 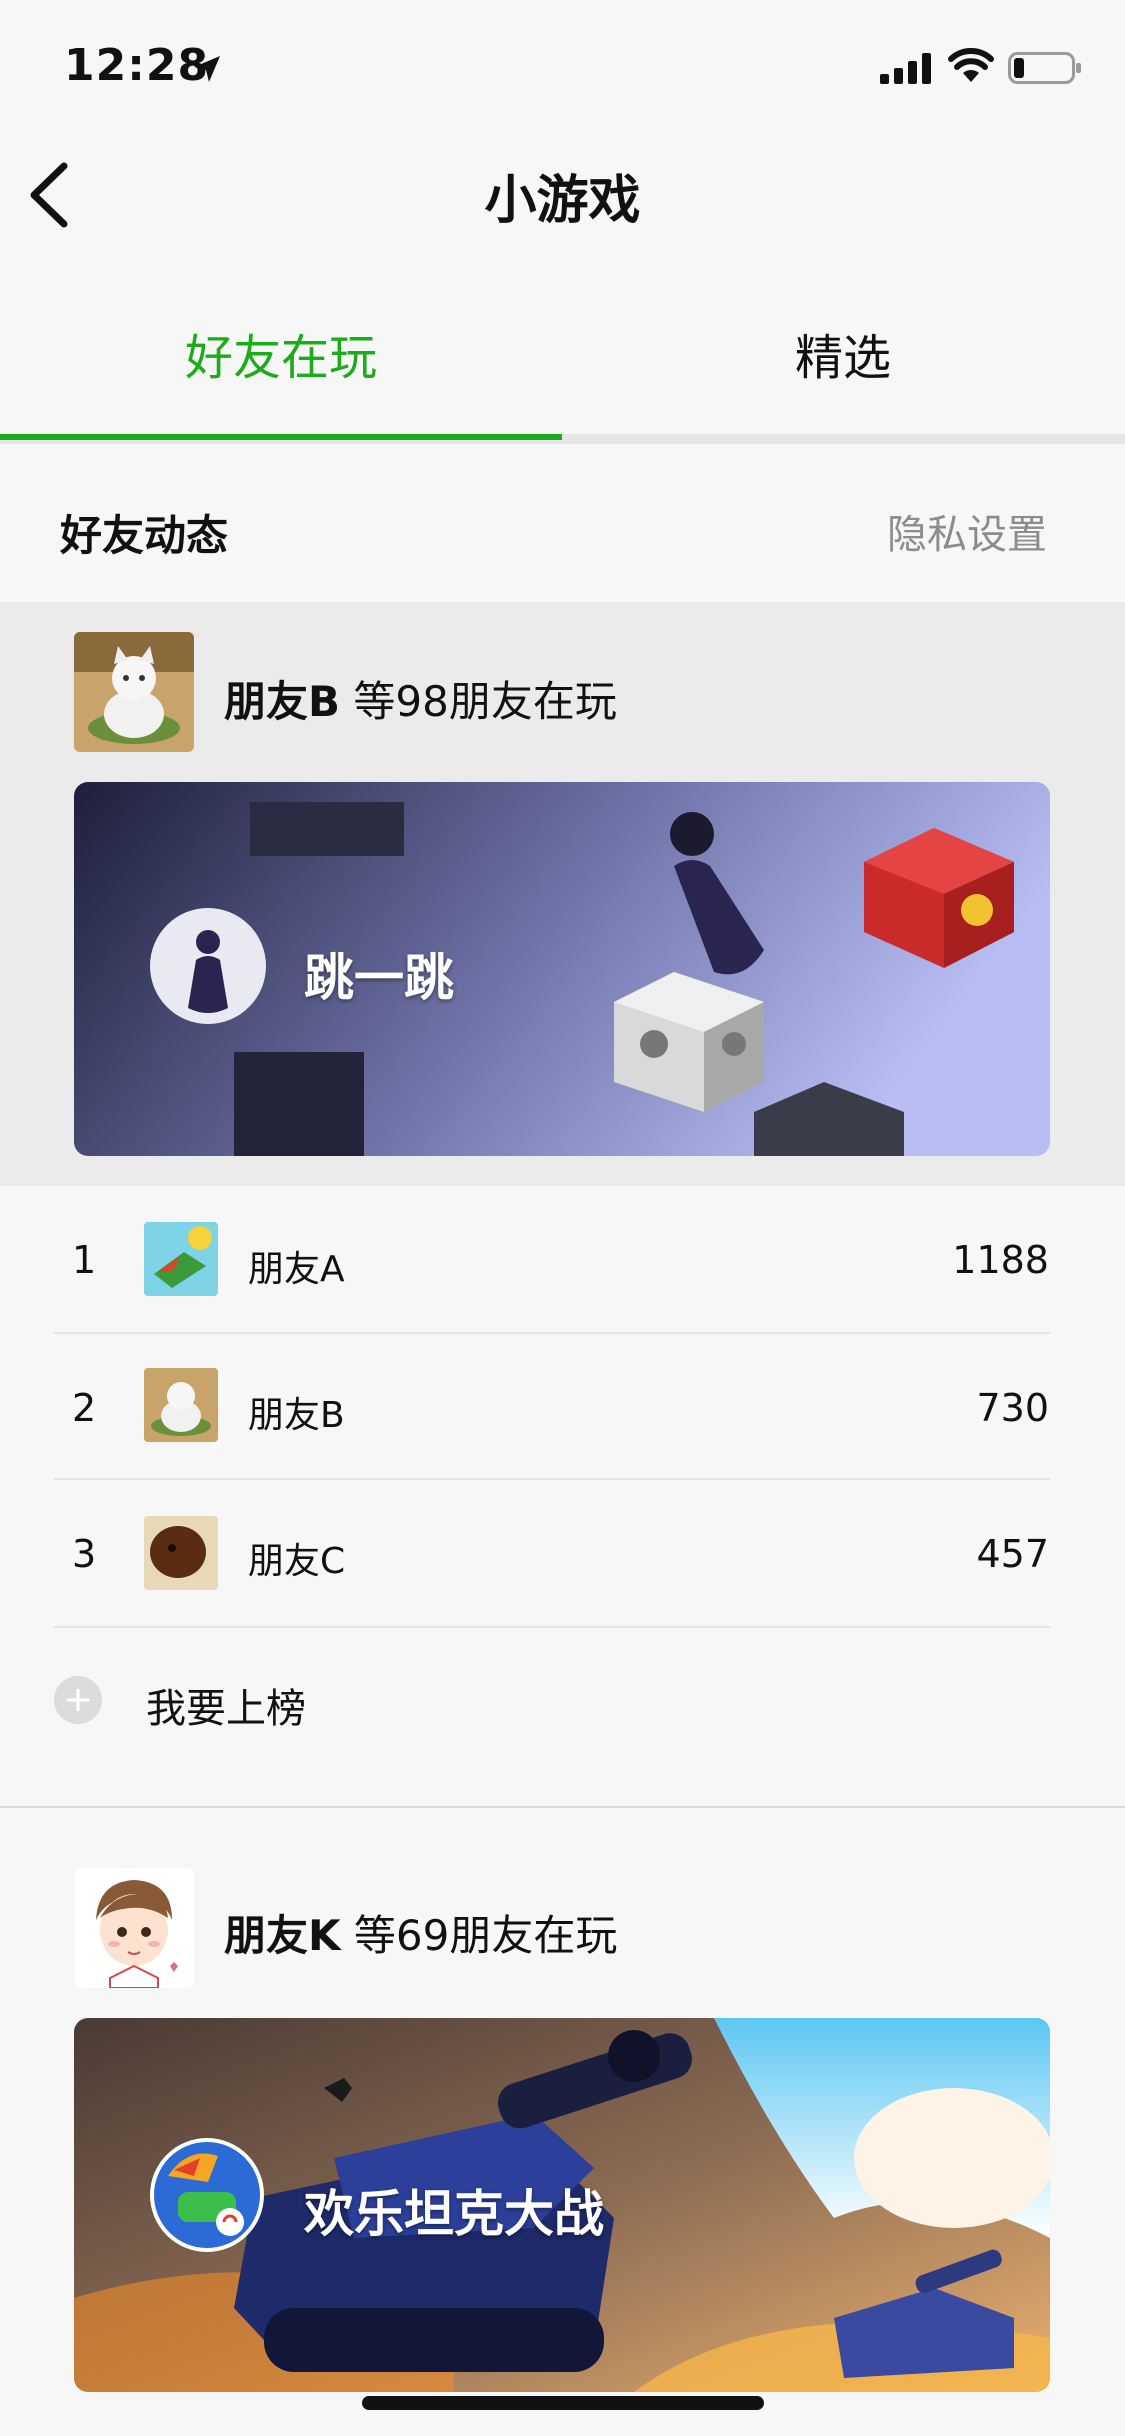 I want to click on page-title: 小游戏, so click(x=562, y=201).